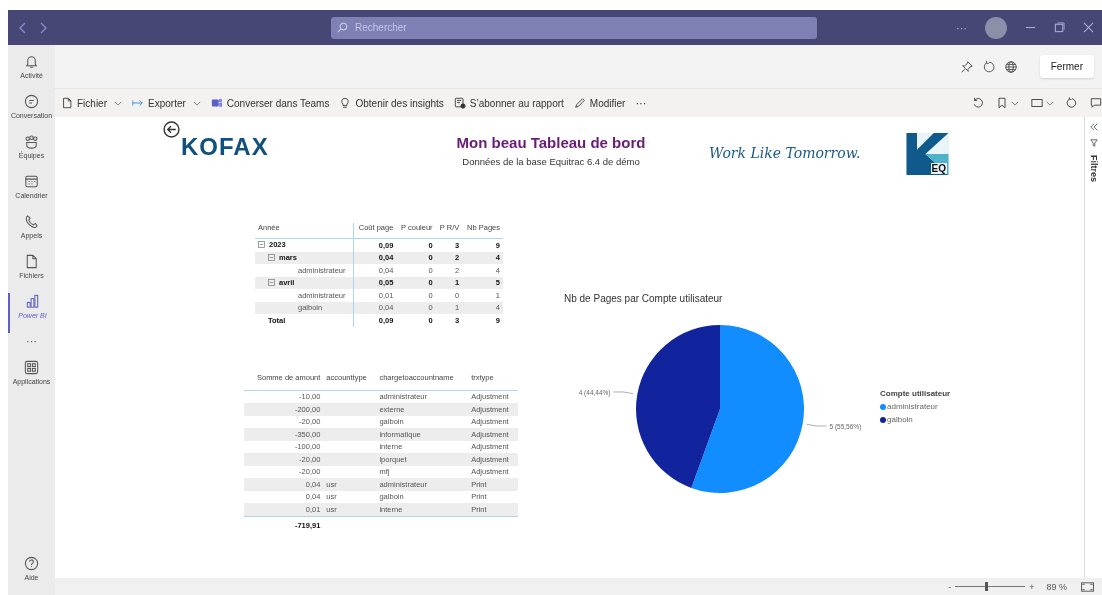 The width and height of the screenshot is (1102, 595). What do you see at coordinates (1093, 168) in the screenshot?
I see `filter-pane-label: Filtres` at bounding box center [1093, 168].